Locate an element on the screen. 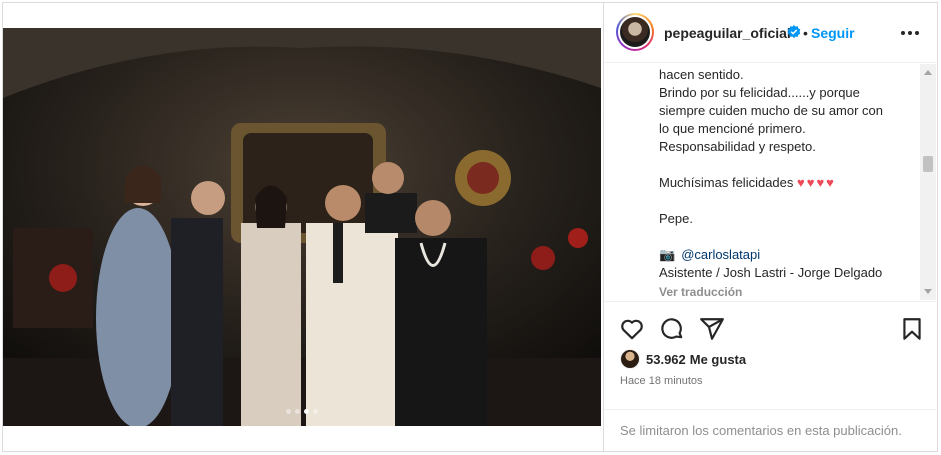  save-bookmark-icon is located at coordinates (912, 329).